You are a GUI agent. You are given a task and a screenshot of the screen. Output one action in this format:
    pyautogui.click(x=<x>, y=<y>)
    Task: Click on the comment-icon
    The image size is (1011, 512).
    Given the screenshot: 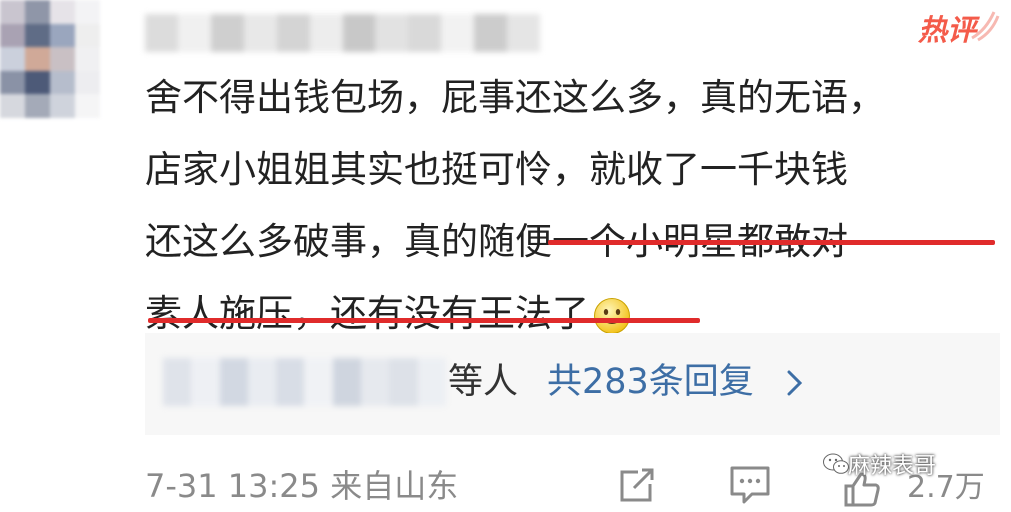 What is the action you would take?
    pyautogui.click(x=750, y=485)
    